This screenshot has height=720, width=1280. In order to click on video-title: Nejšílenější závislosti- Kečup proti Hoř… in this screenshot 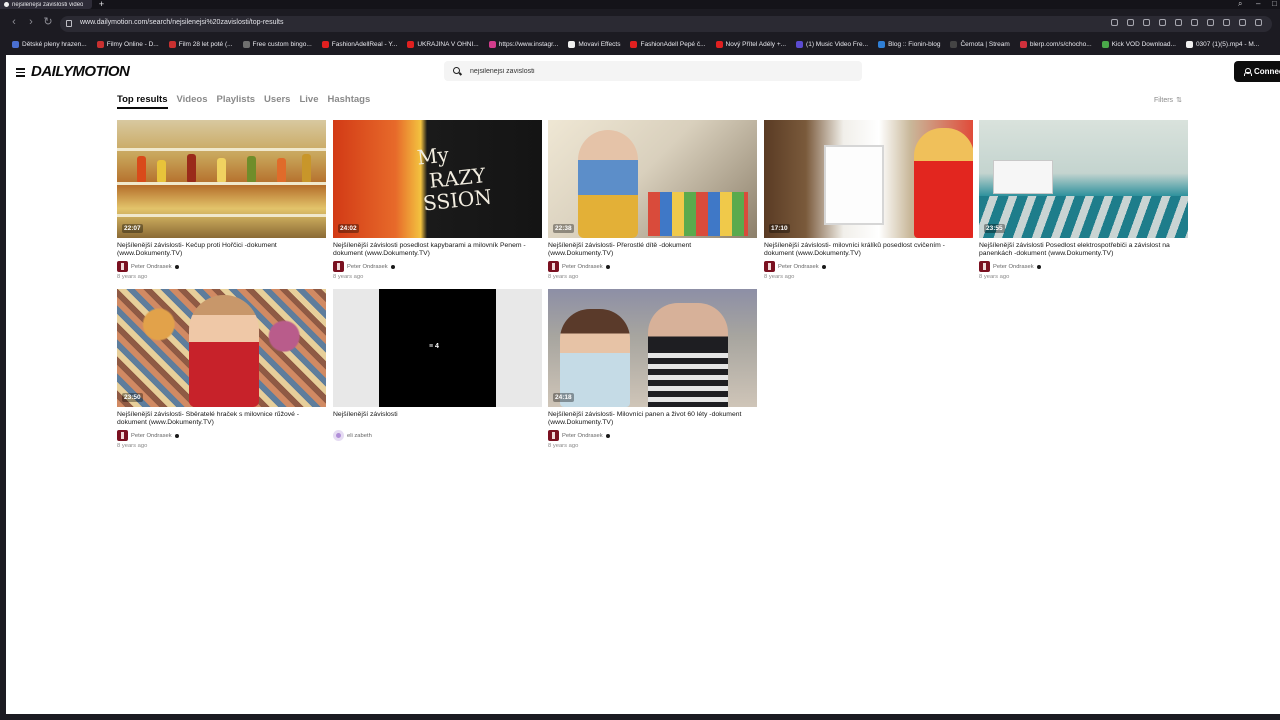, I will do `click(221, 250)`.